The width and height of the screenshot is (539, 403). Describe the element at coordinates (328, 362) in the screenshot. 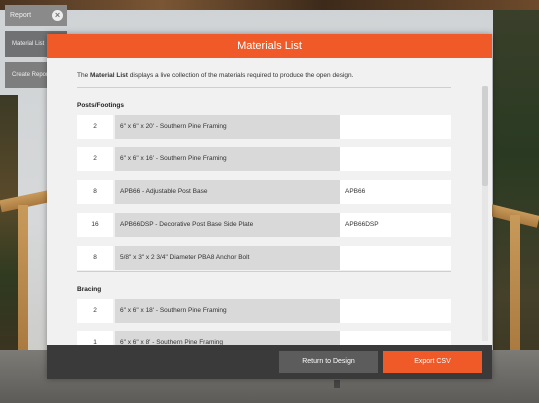

I see `return-to-design-button: Return to Design` at that location.